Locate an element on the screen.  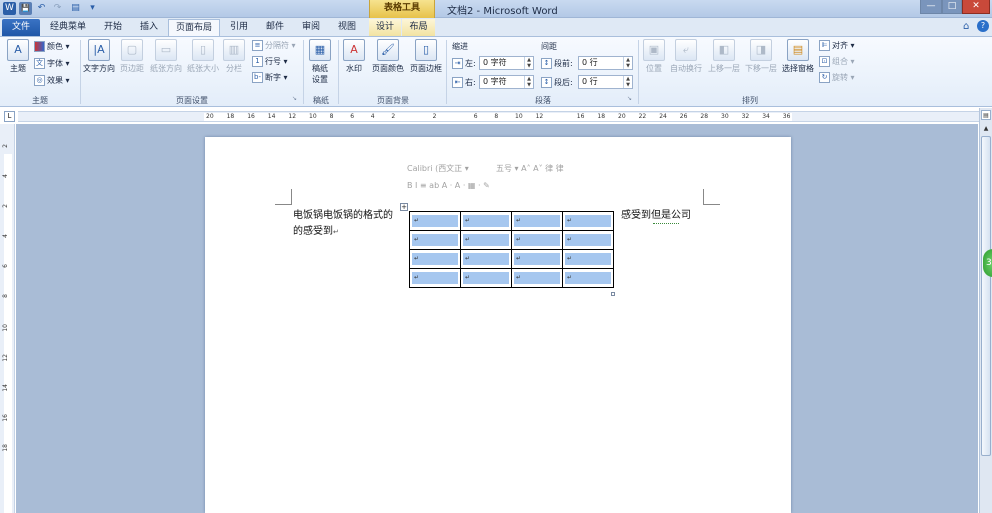
table-move-handle: + is located at coordinates (404, 207).